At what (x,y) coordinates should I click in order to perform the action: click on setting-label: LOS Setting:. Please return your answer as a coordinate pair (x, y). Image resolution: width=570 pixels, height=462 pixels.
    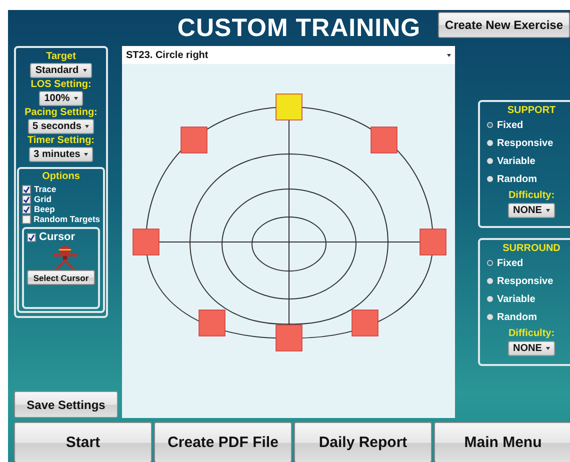
    Looking at the image, I should click on (61, 84).